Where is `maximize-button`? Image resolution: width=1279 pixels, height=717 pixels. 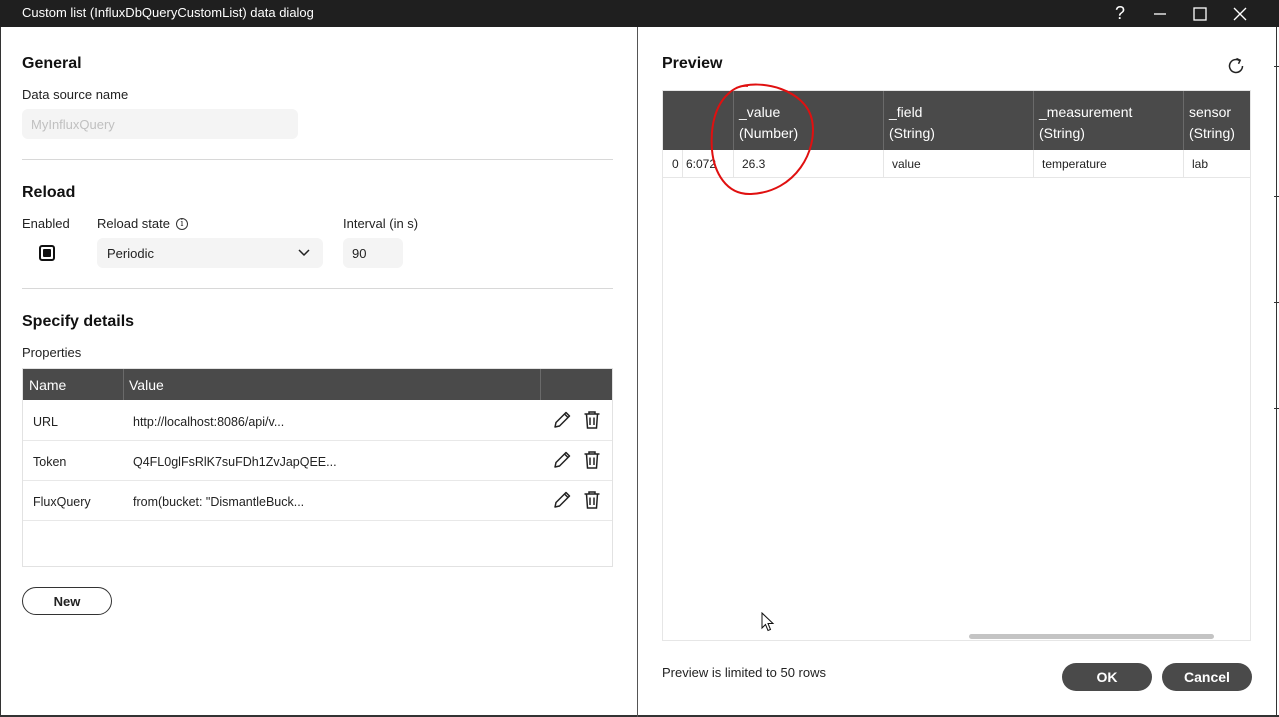
maximize-button is located at coordinates (1200, 13).